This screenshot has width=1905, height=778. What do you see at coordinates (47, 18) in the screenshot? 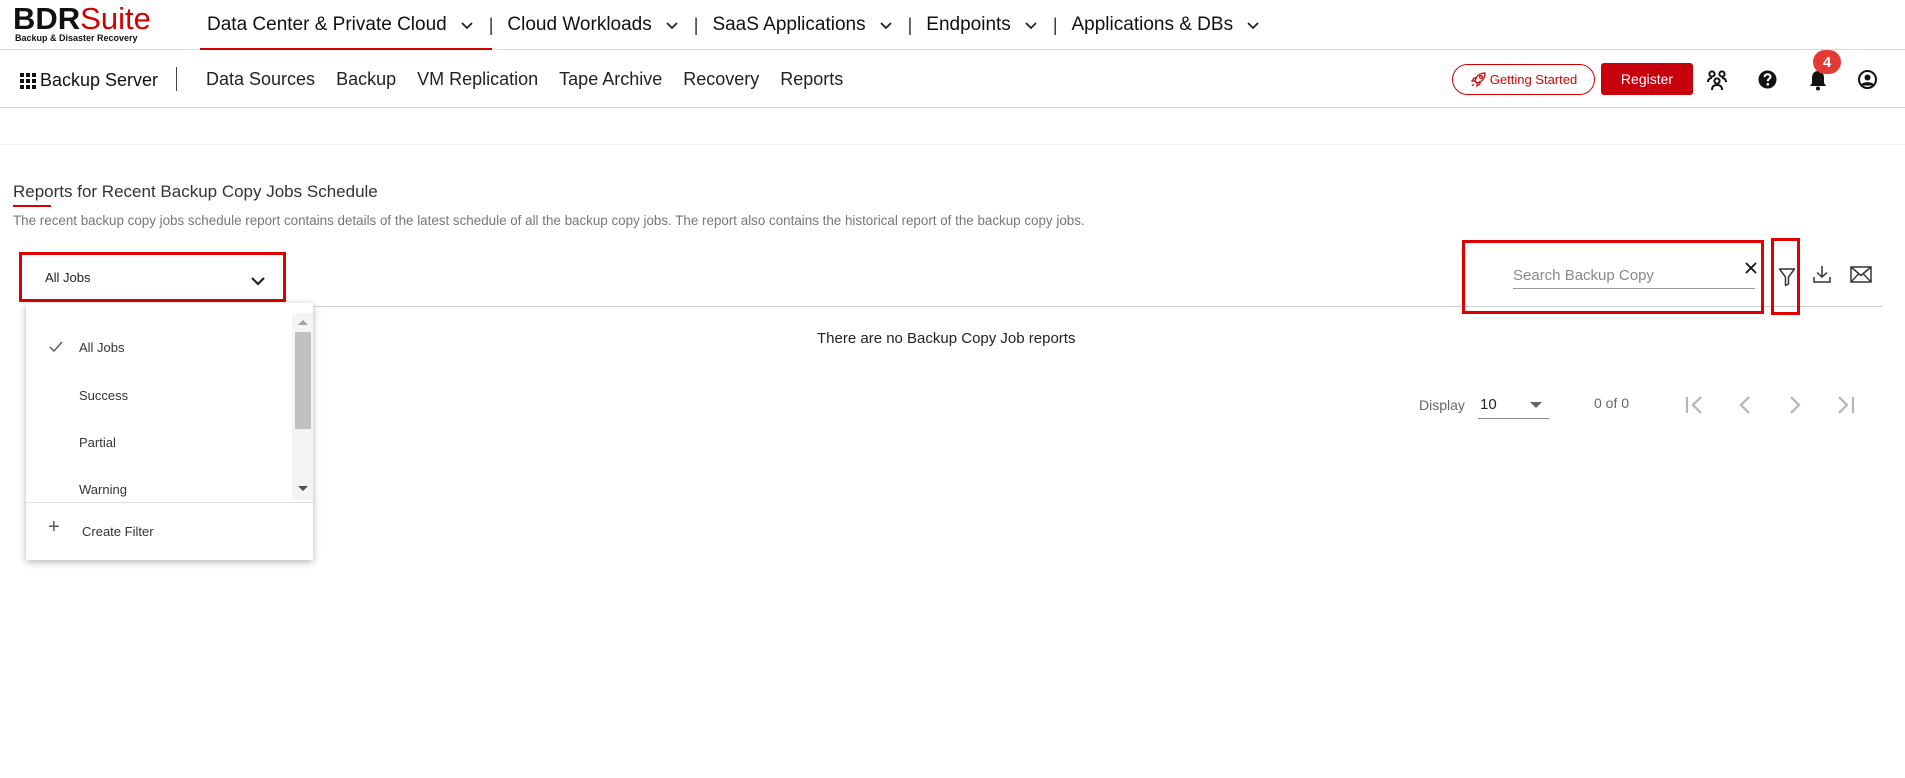
I see `logo-main-text: BDR` at bounding box center [47, 18].